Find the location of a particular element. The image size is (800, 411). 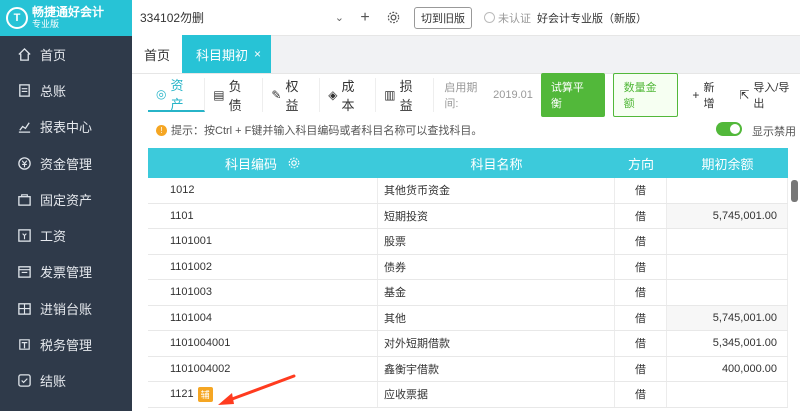

home-icon is located at coordinates (24, 54).